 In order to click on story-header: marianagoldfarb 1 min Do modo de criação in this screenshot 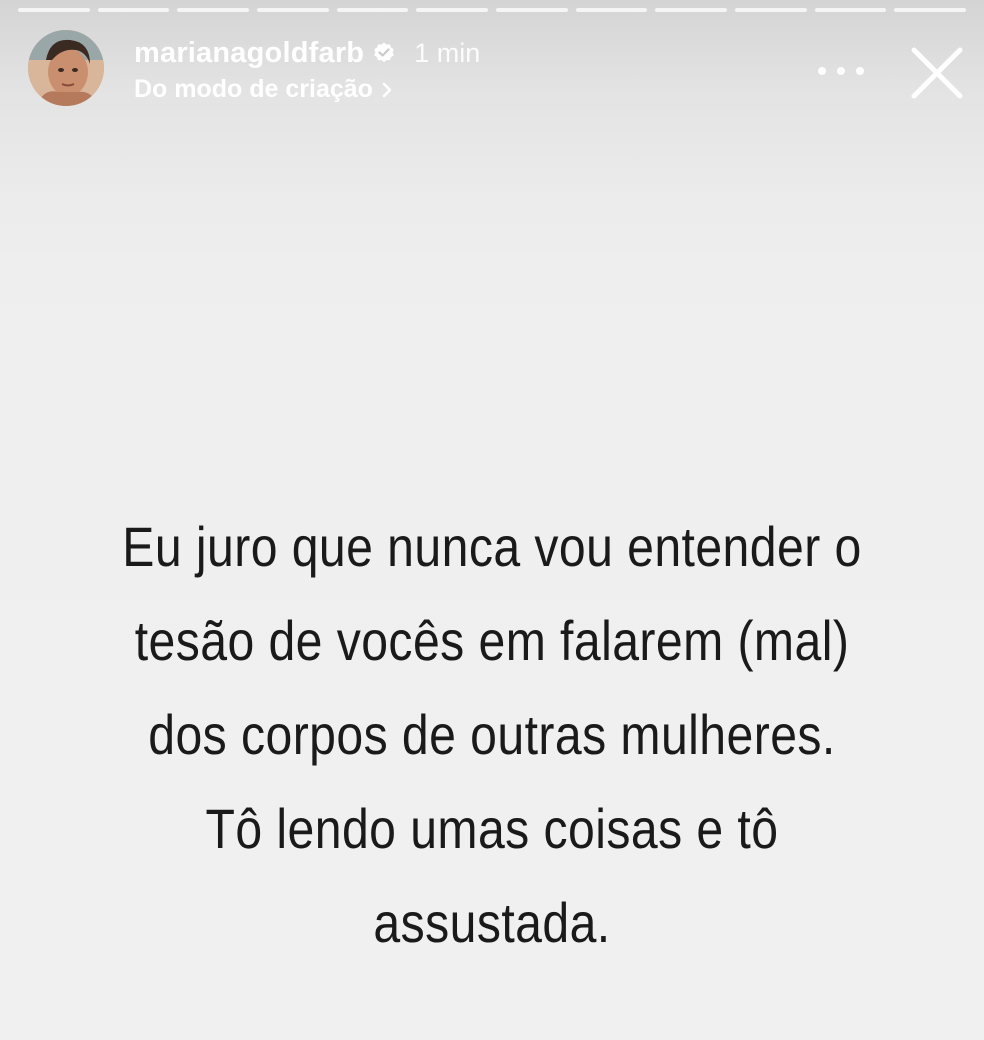, I will do `click(254, 68)`.